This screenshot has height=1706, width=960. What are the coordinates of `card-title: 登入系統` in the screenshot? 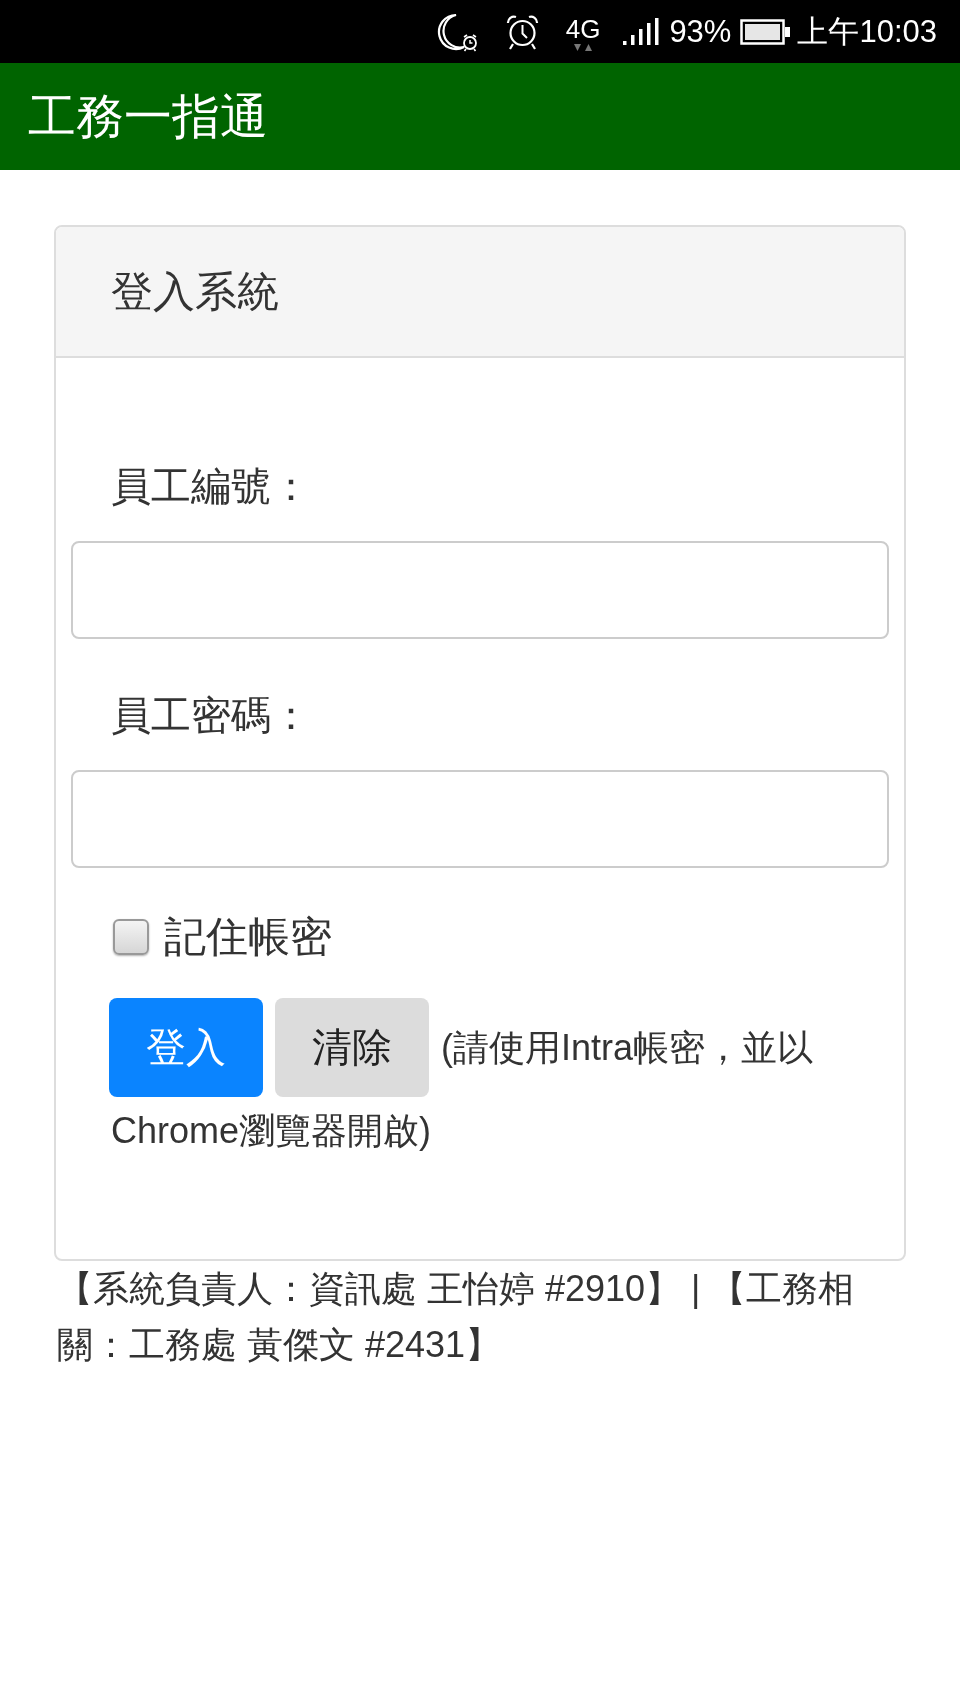 It's located at (195, 291).